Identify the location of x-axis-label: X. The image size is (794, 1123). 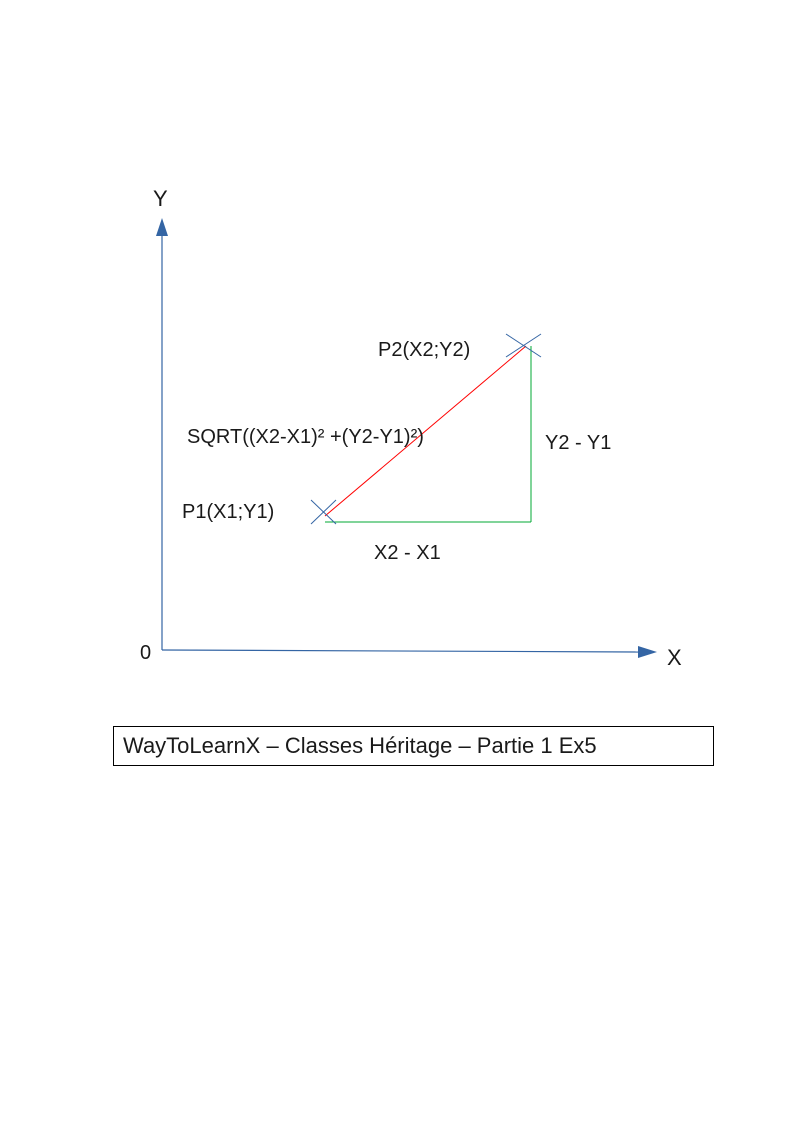
(674, 657).